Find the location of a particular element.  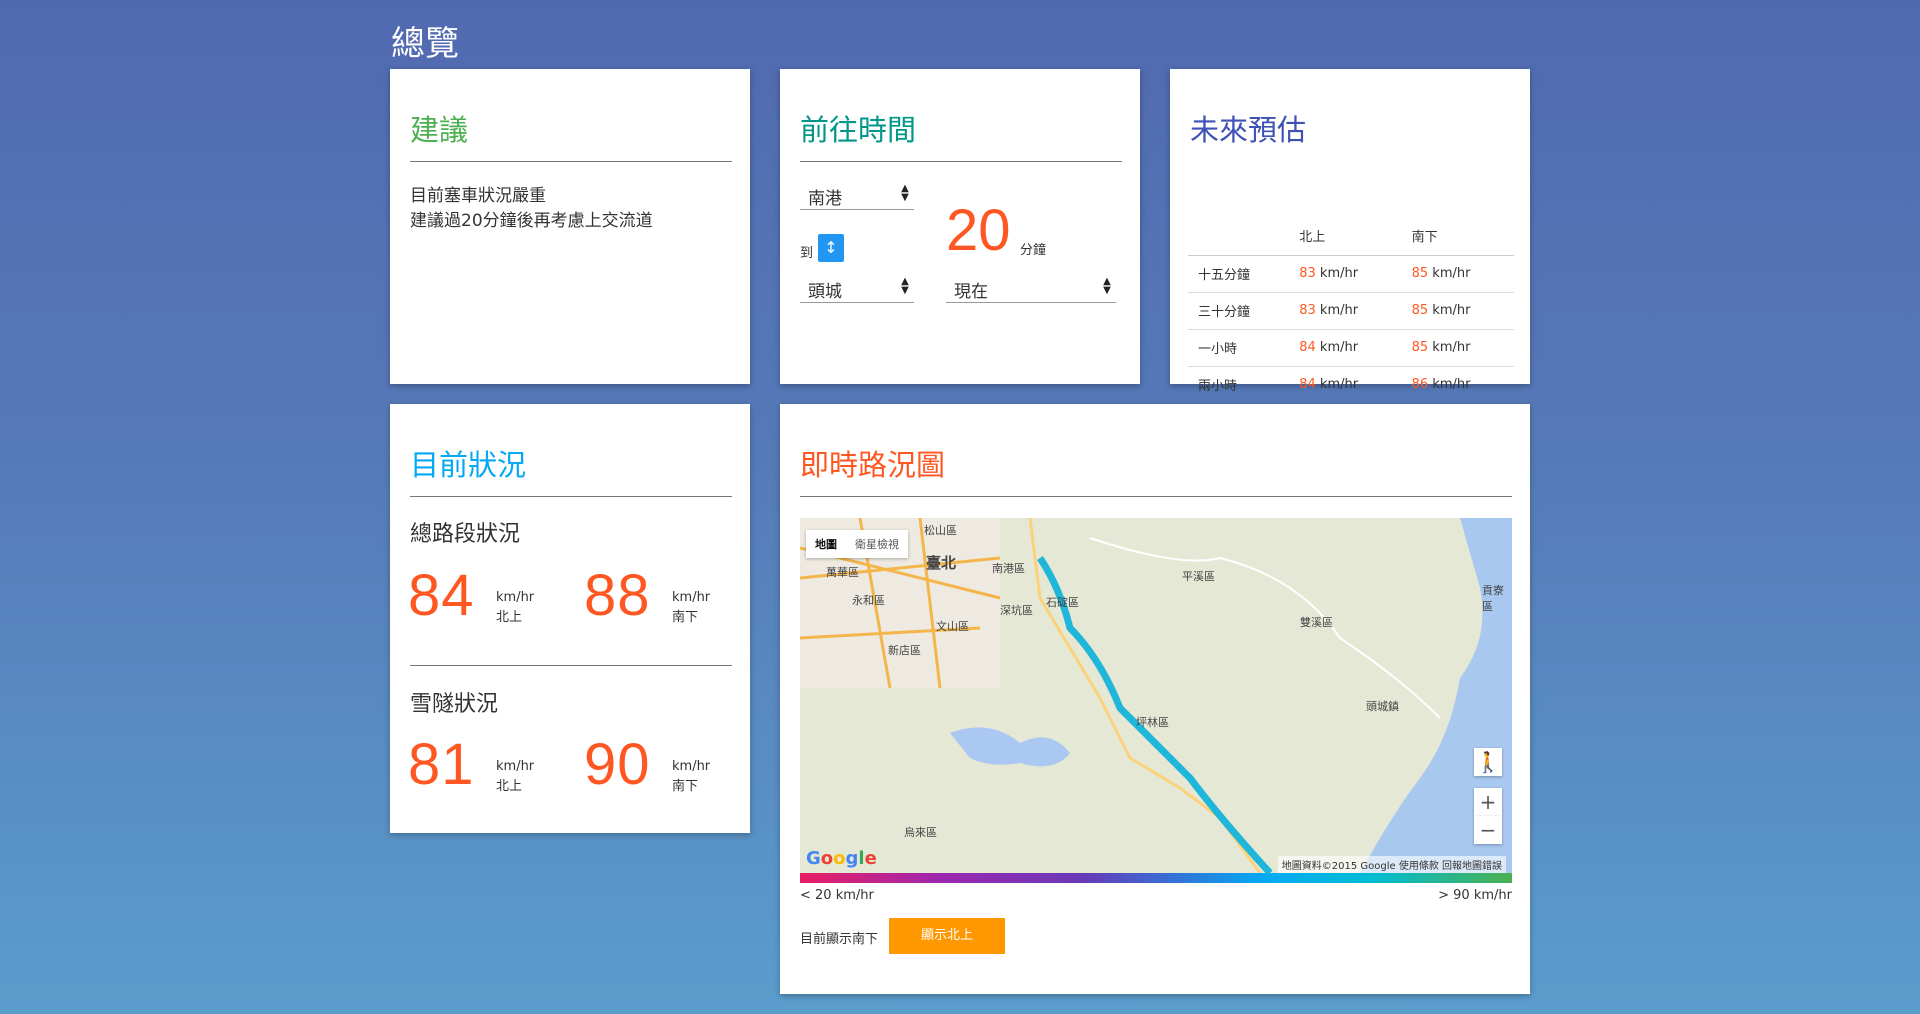

travel-minutes-unit: 分鐘 is located at coordinates (1033, 250).